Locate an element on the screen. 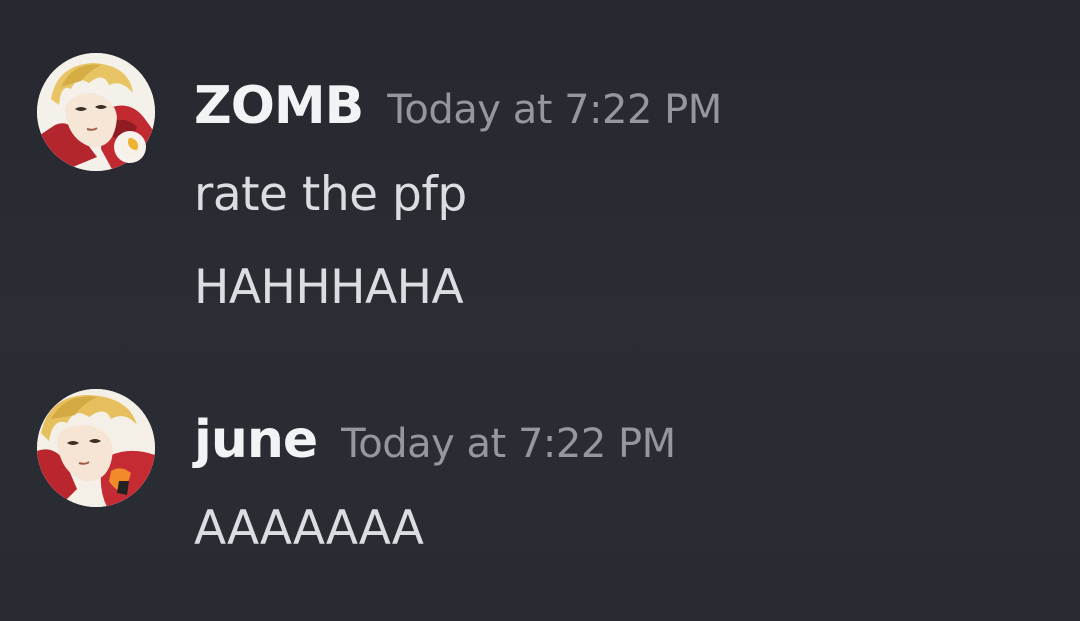 This screenshot has width=1080, height=621. message-text: HAHHHAHA is located at coordinates (329, 287).